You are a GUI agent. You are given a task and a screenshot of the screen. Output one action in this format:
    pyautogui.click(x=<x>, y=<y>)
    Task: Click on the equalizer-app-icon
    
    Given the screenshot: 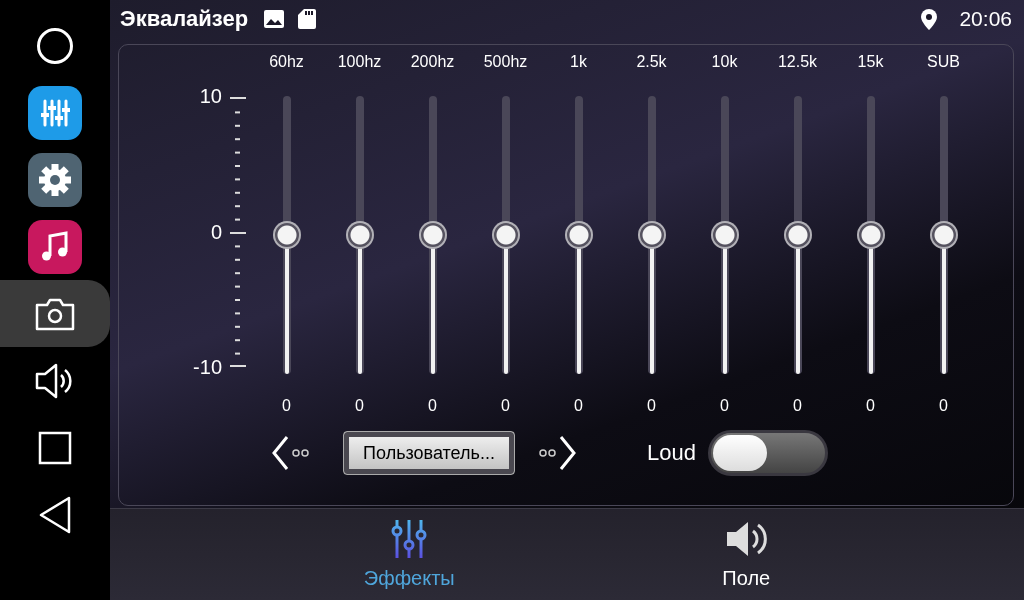 What is the action you would take?
    pyautogui.click(x=55, y=112)
    